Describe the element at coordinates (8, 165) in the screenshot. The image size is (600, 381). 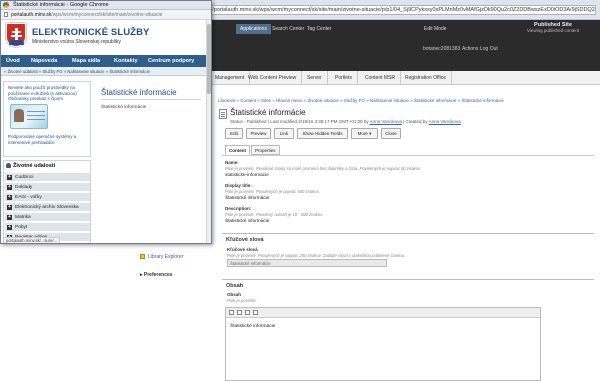
I see `person-icon` at that location.